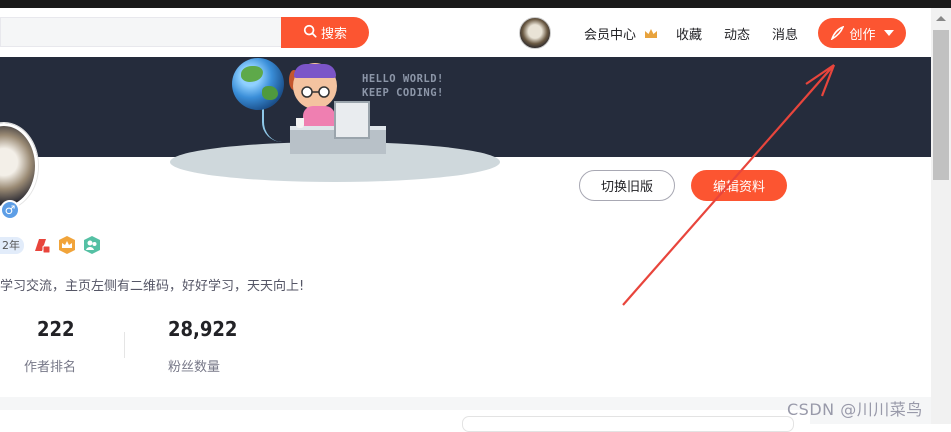 This screenshot has height=432, width=951. What do you see at coordinates (941, 18) in the screenshot?
I see `scroll-up-arrow-icon` at bounding box center [941, 18].